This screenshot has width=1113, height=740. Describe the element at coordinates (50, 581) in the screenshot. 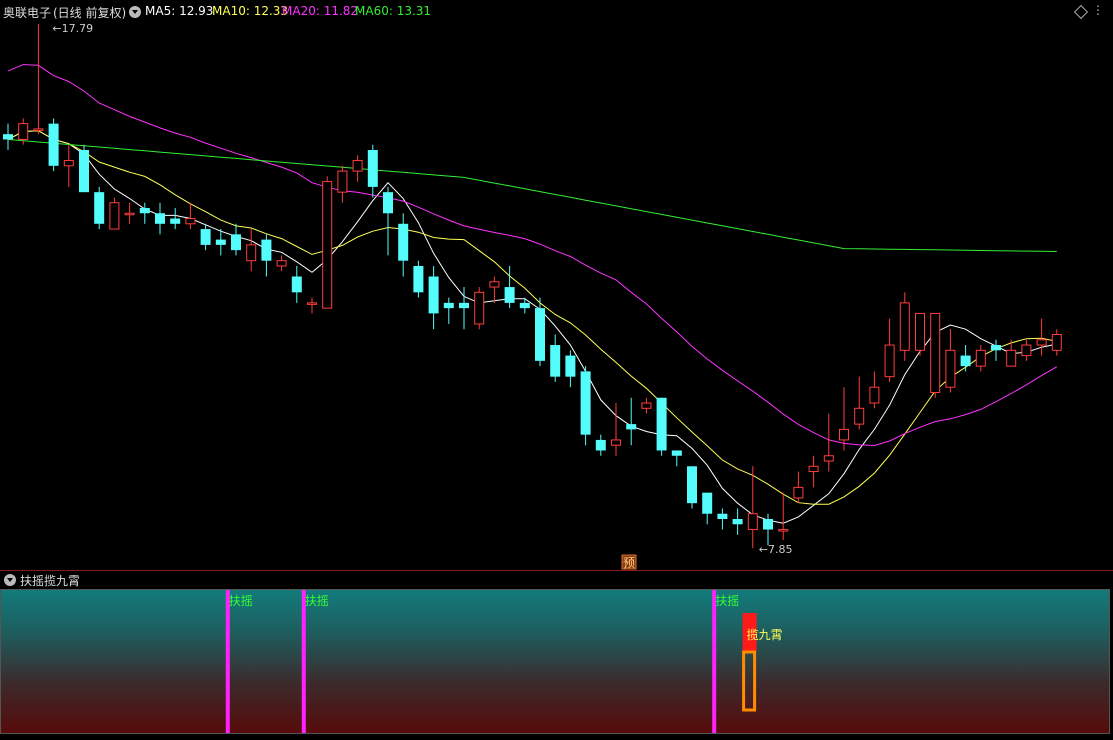

I see `indicator-title: 扶摇揽九霄` at that location.